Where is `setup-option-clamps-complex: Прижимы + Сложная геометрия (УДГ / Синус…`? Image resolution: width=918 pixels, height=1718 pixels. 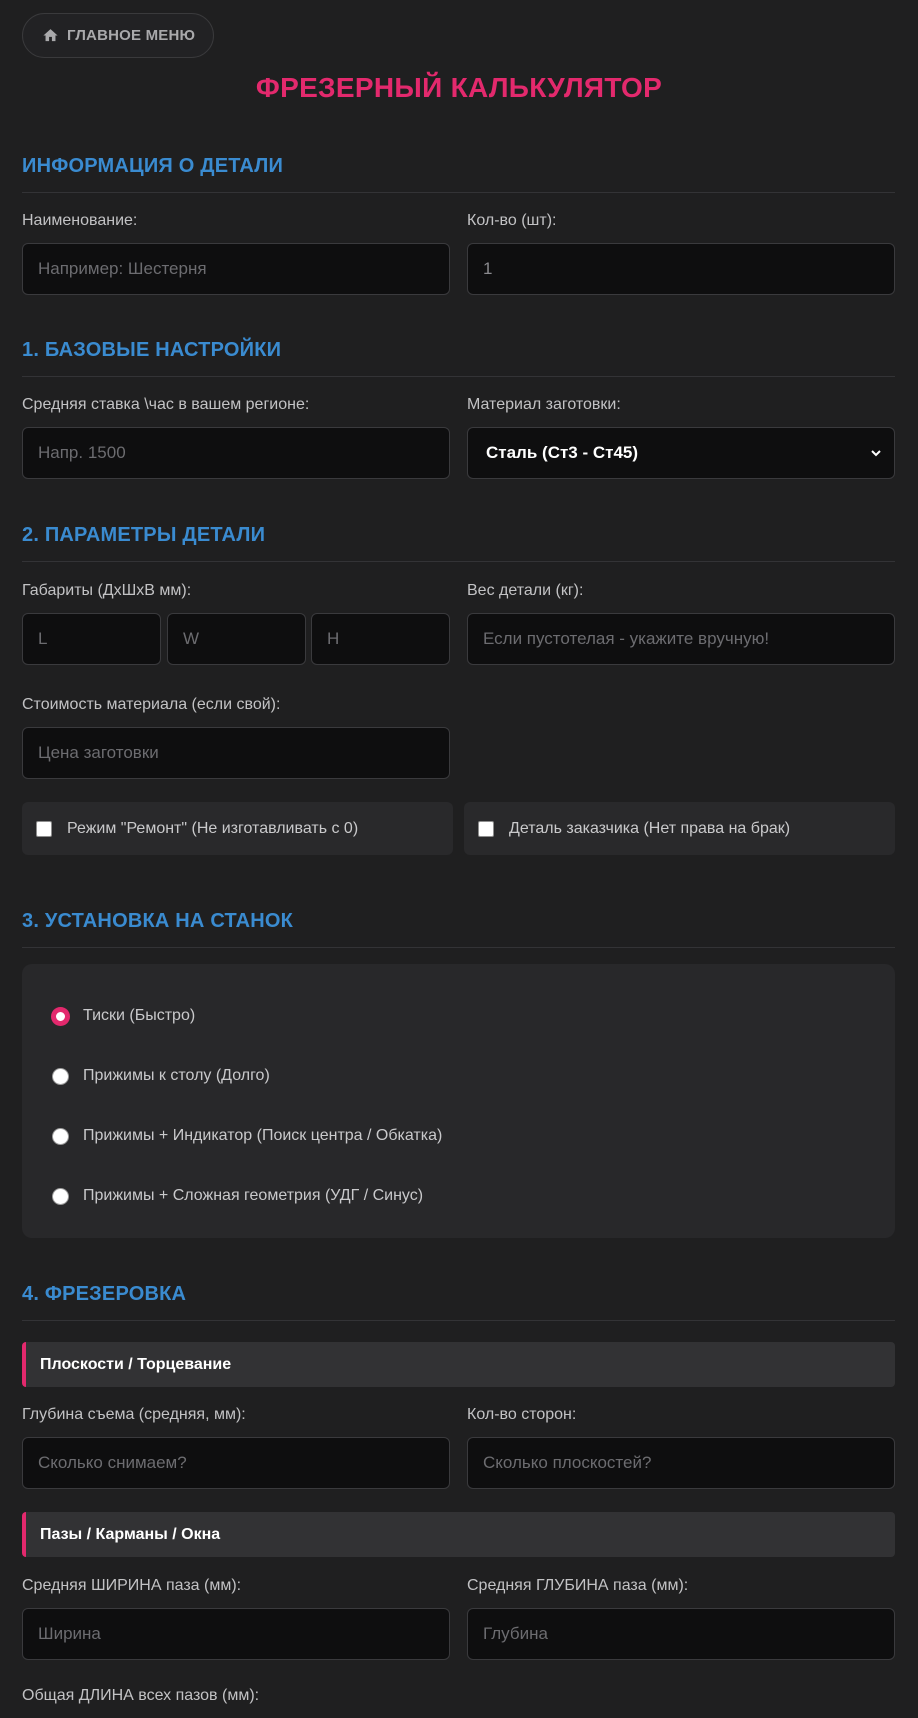
setup-option-clamps-complex: Прижимы + Сложная геометрия (УДГ / Синус… is located at coordinates (237, 1196).